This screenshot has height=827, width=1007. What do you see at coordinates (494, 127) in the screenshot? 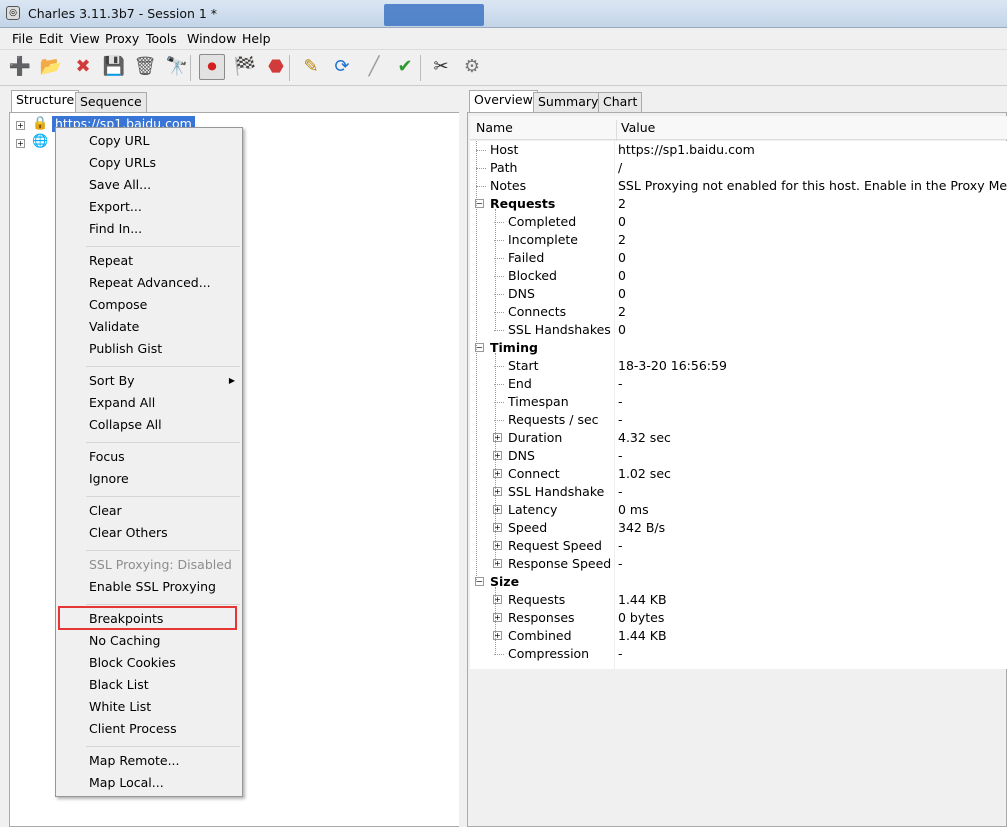
I see `column-header-name: Name` at bounding box center [494, 127].